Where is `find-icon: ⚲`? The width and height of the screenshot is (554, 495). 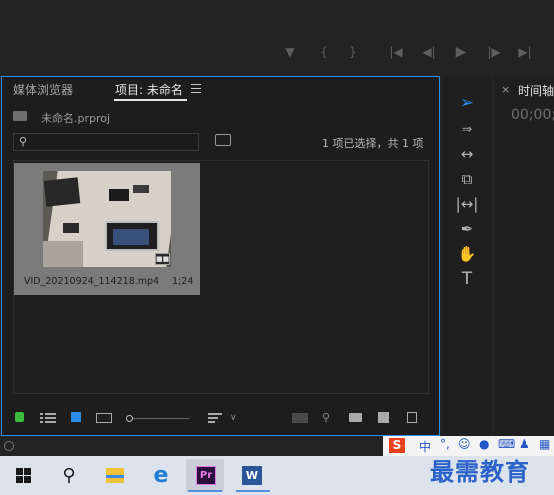 find-icon: ⚲ is located at coordinates (326, 418).